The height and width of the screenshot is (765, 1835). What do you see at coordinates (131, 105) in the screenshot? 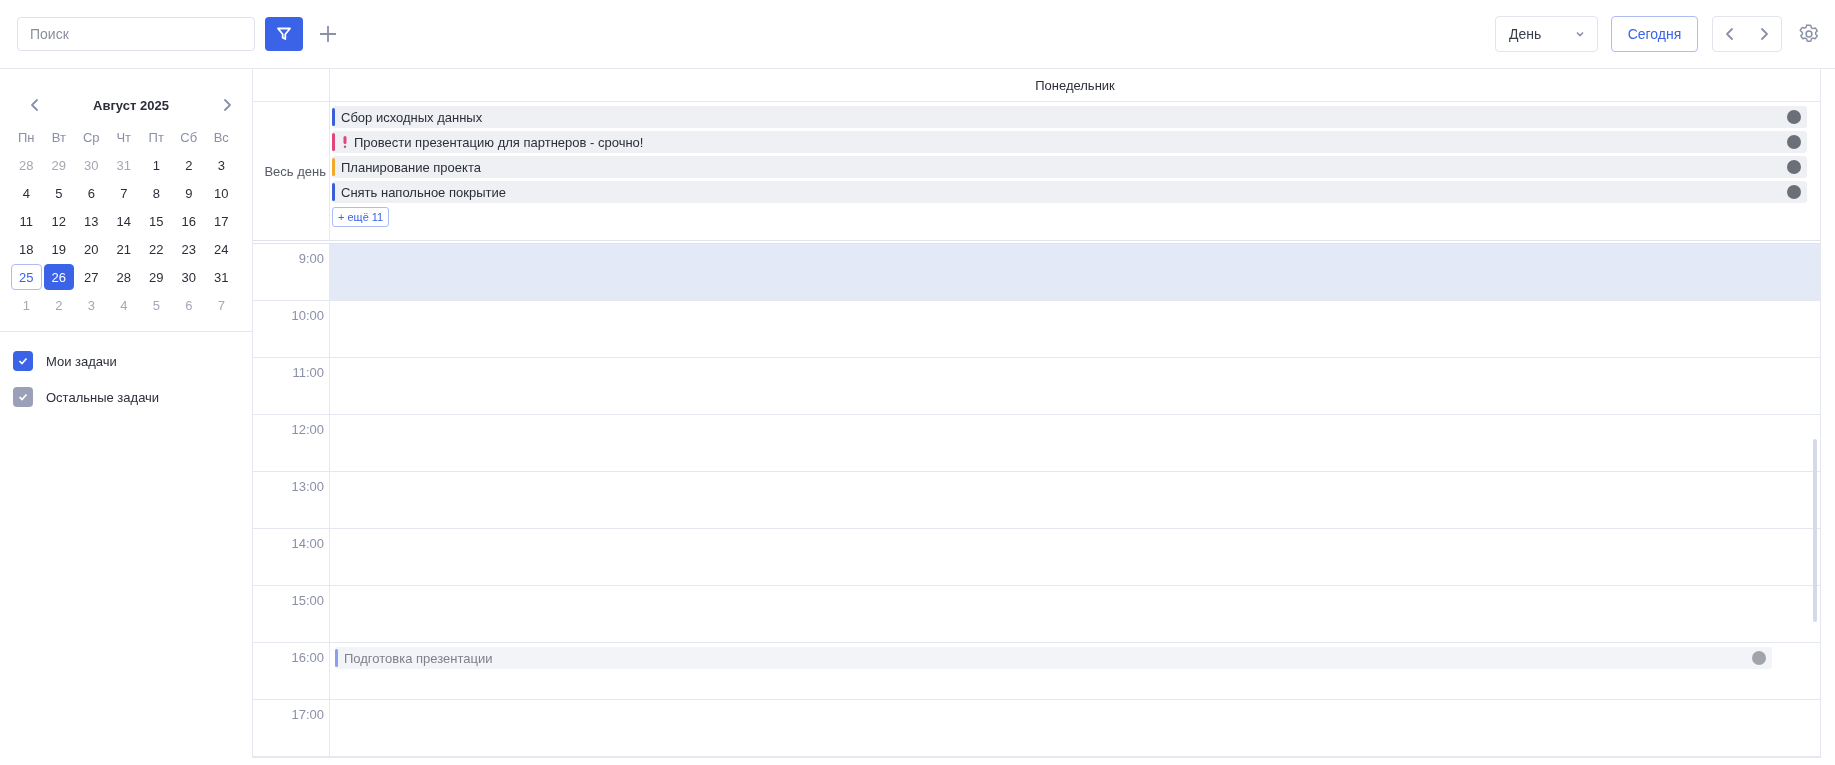
I see `month-title: Август 2025` at bounding box center [131, 105].